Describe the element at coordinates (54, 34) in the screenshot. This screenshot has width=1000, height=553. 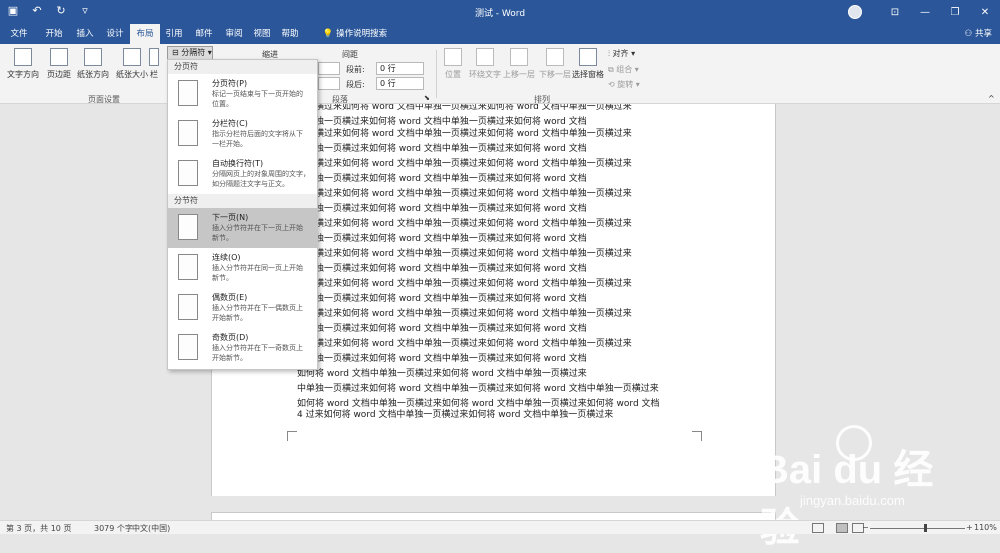
I see `tab-home: 开始` at that location.